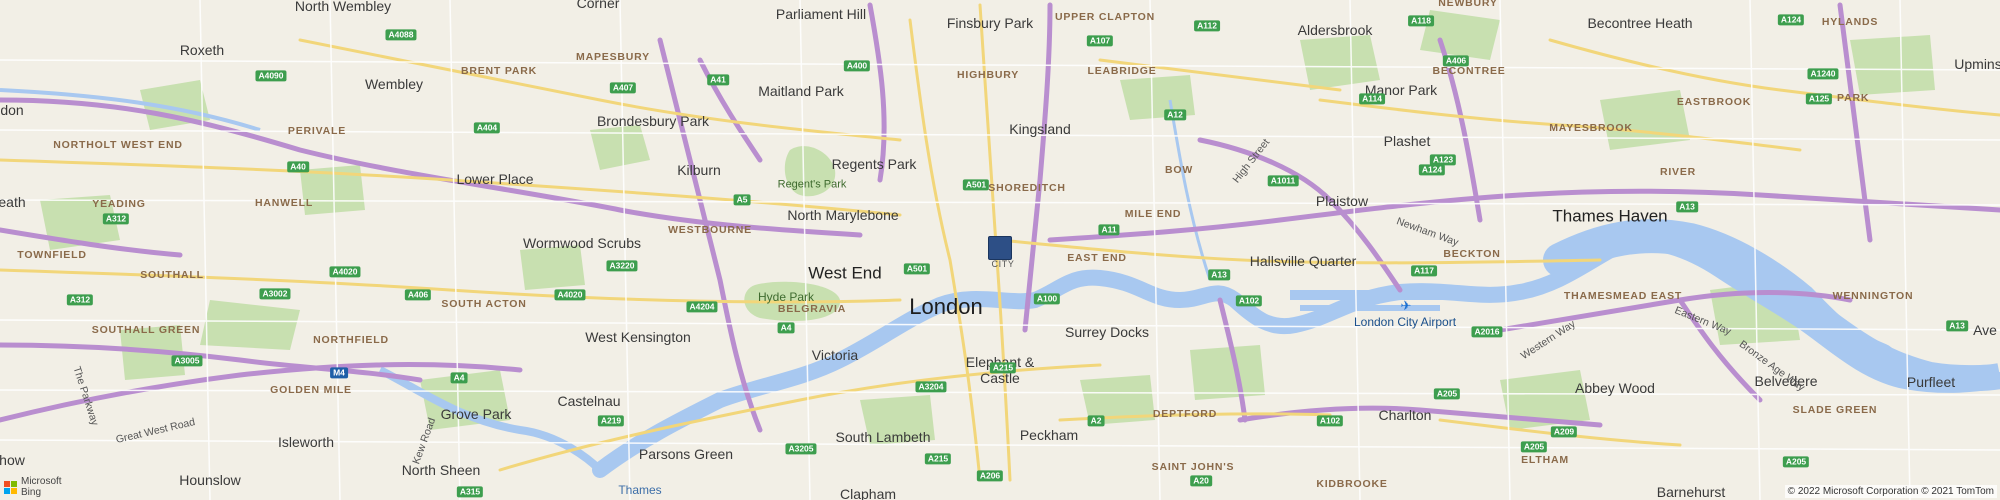 The height and width of the screenshot is (500, 2000). What do you see at coordinates (821, 14) in the screenshot?
I see `label-parliament-hill: Parliament Hill` at bounding box center [821, 14].